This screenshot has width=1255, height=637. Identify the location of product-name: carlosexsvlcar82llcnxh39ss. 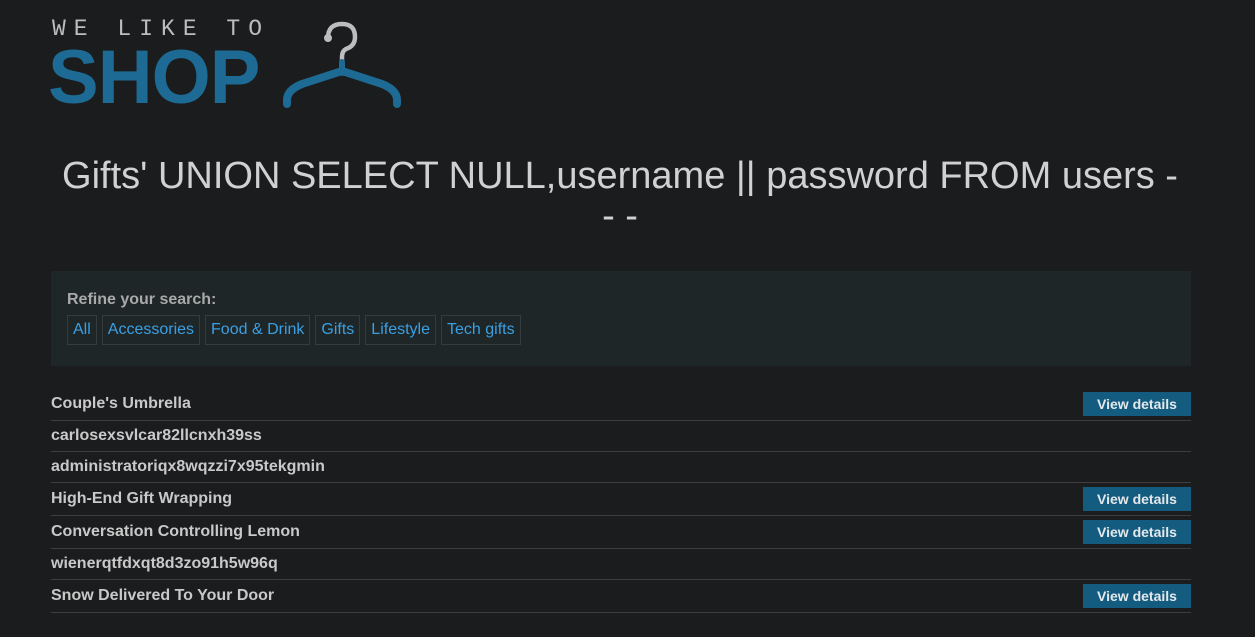
(156, 435).